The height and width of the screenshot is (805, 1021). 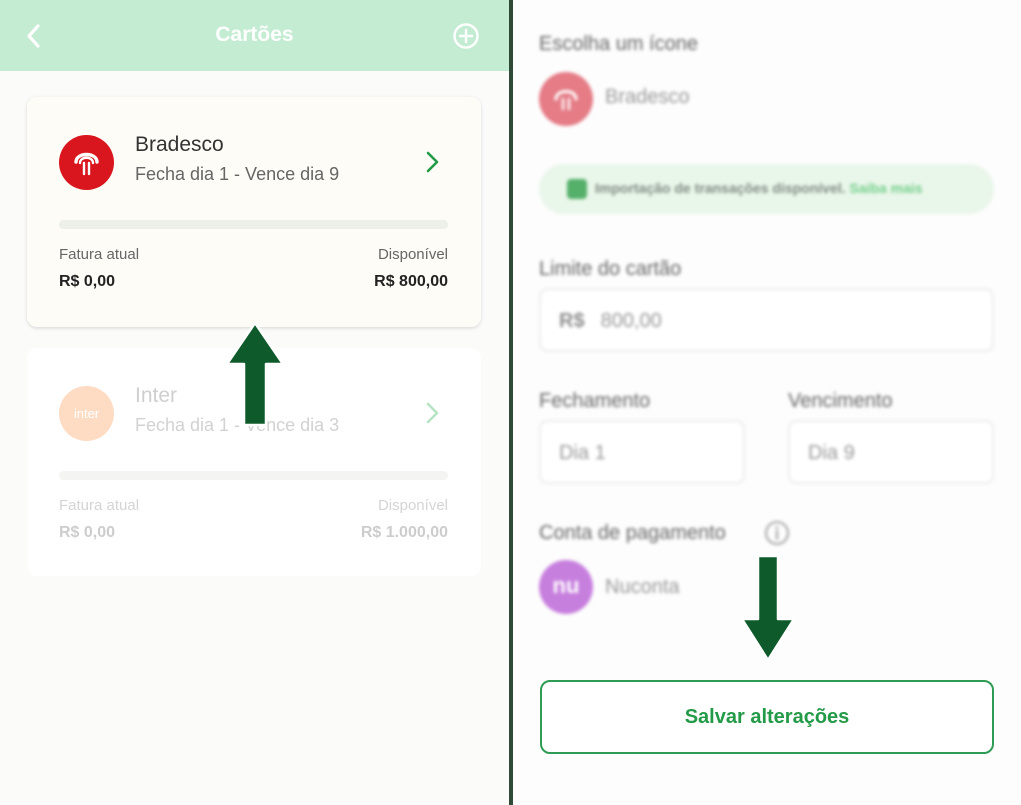 What do you see at coordinates (891, 452) in the screenshot?
I see `due-day-select: Dia 9` at bounding box center [891, 452].